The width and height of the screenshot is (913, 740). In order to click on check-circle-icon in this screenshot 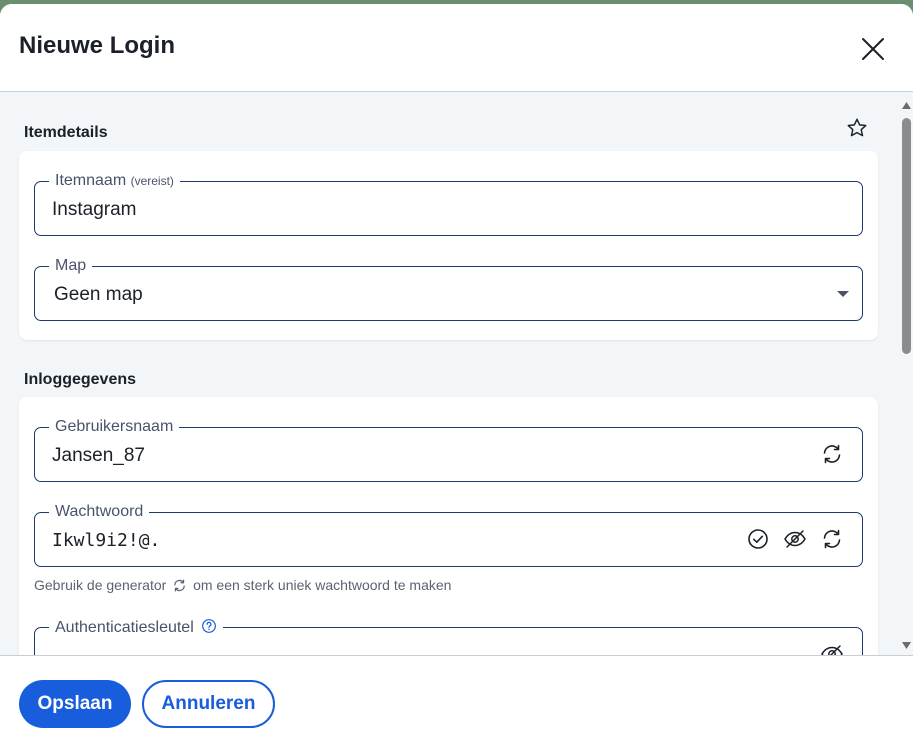, I will do `click(758, 539)`.